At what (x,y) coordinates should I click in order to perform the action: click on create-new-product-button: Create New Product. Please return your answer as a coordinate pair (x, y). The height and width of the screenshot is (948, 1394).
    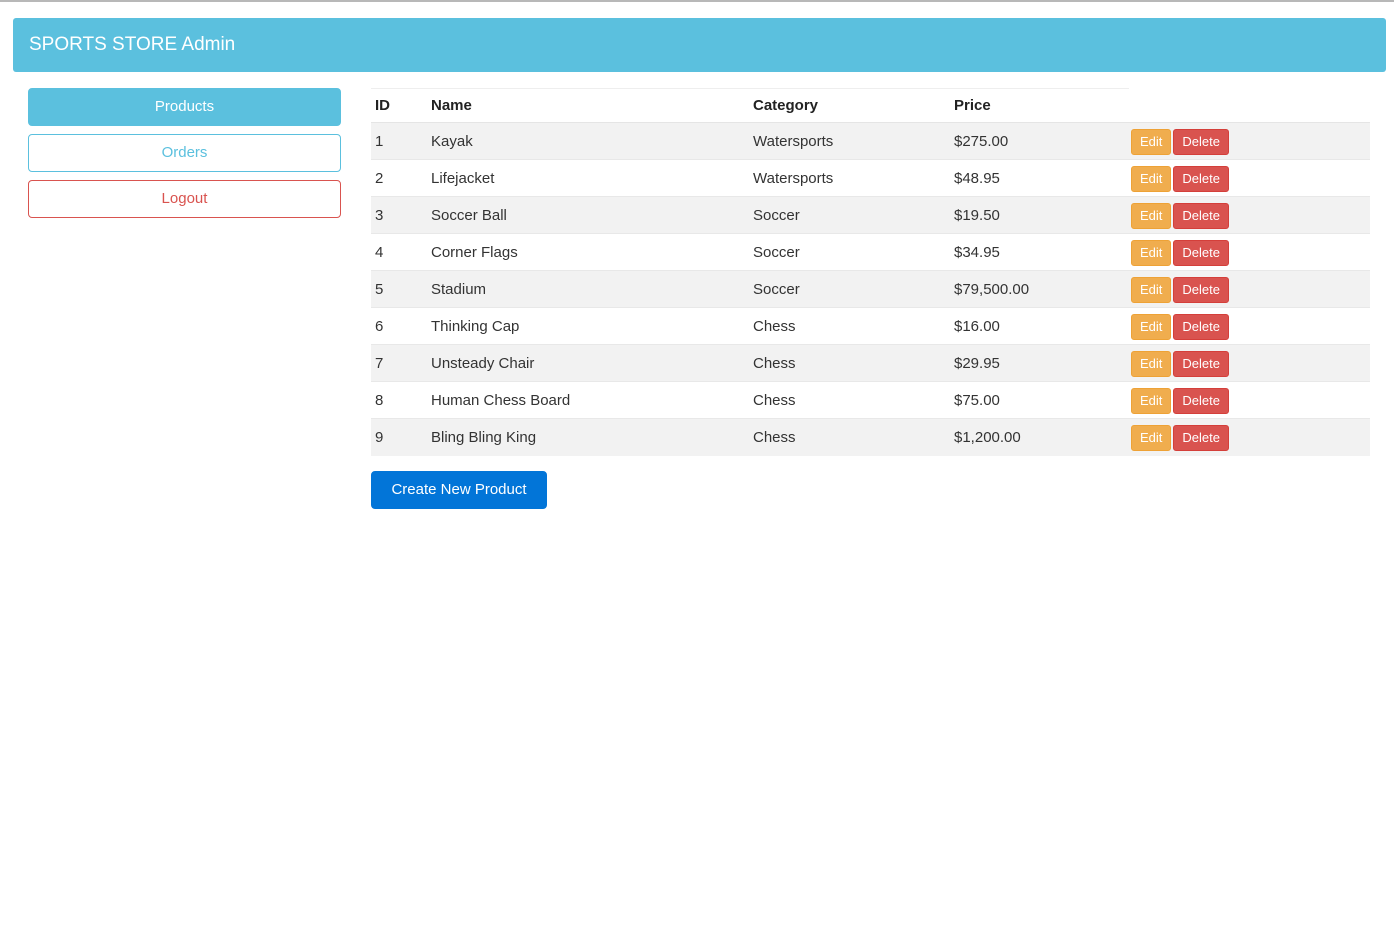
    Looking at the image, I should click on (459, 490).